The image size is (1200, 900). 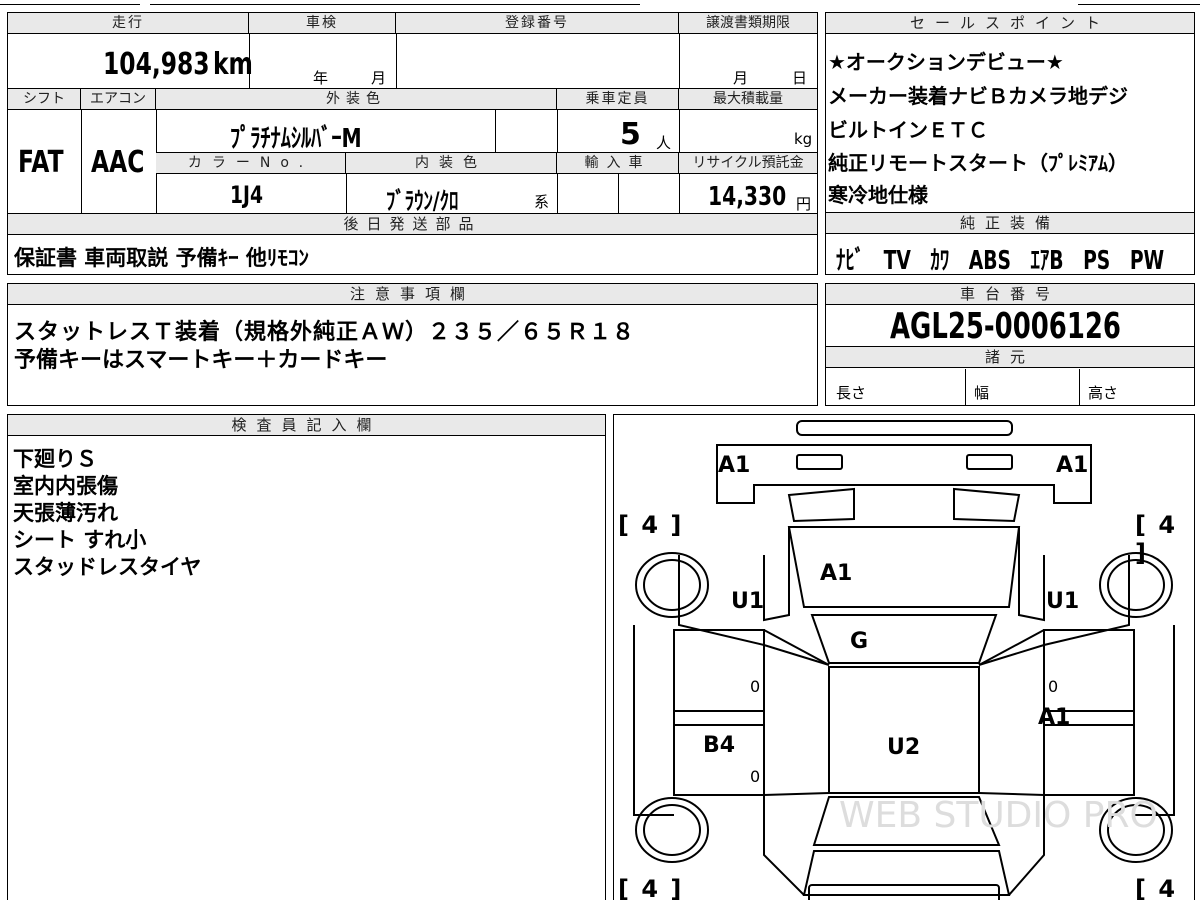 I want to click on max-load-header: 最大積載量, so click(x=748, y=99).